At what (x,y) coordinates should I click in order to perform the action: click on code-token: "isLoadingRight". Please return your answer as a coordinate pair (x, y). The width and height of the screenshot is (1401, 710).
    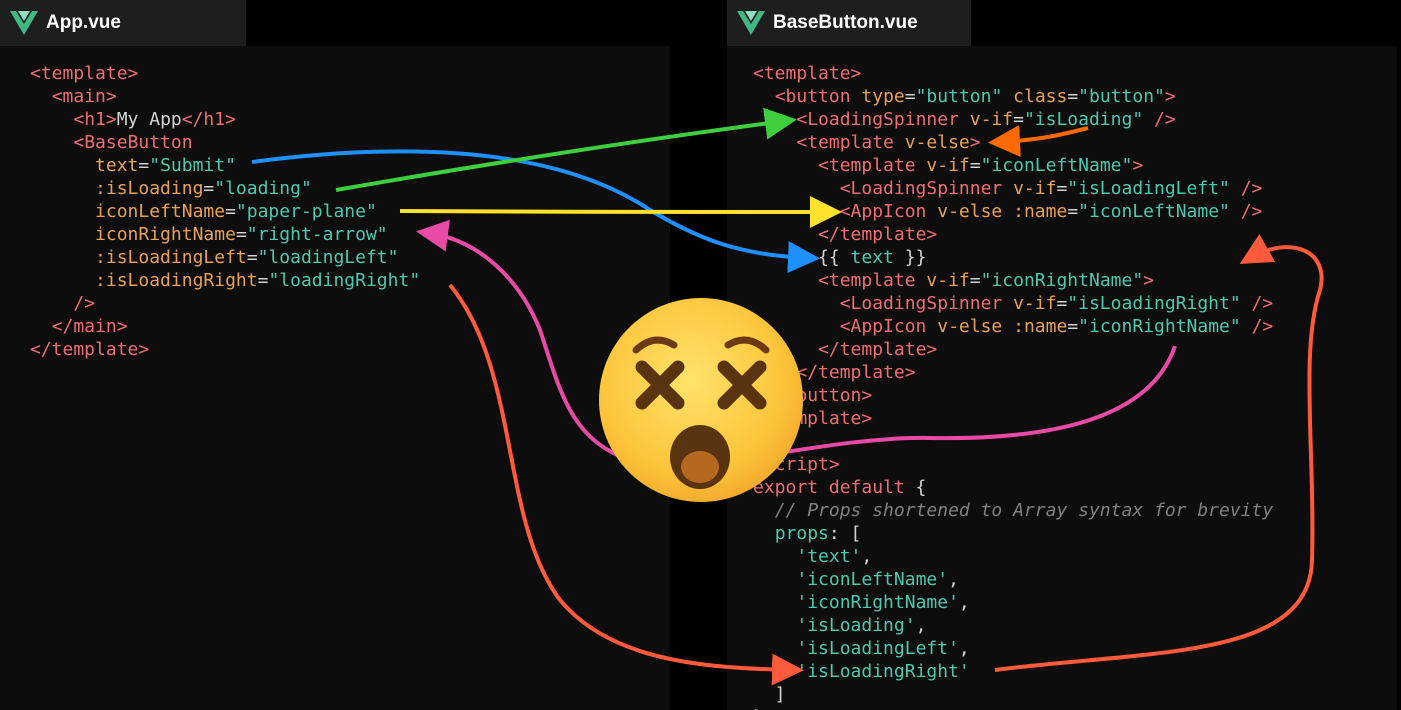
    Looking at the image, I should click on (1154, 303).